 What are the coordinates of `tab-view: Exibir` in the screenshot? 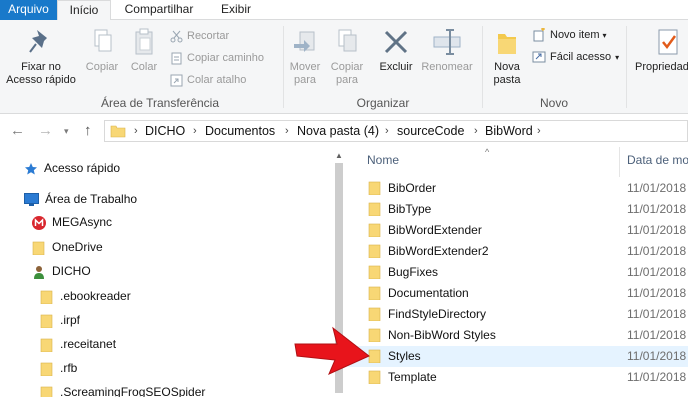 It's located at (236, 10).